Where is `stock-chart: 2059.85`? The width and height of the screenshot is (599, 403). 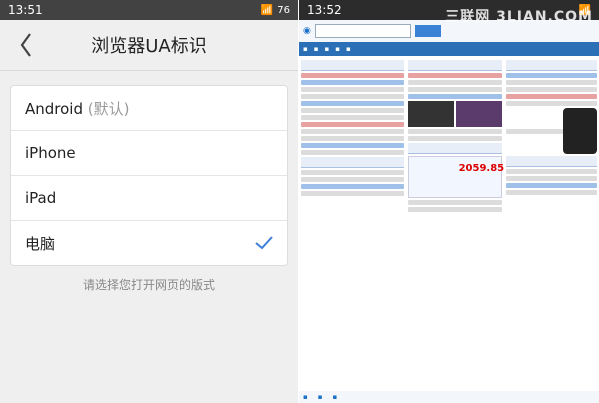
stock-chart: 2059.85 is located at coordinates (456, 177).